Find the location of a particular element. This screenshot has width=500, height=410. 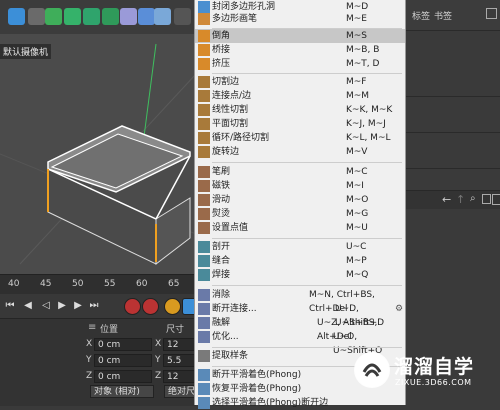

attribute-nav-bar: ← ↑ ⌕ is located at coordinates (453, 199).